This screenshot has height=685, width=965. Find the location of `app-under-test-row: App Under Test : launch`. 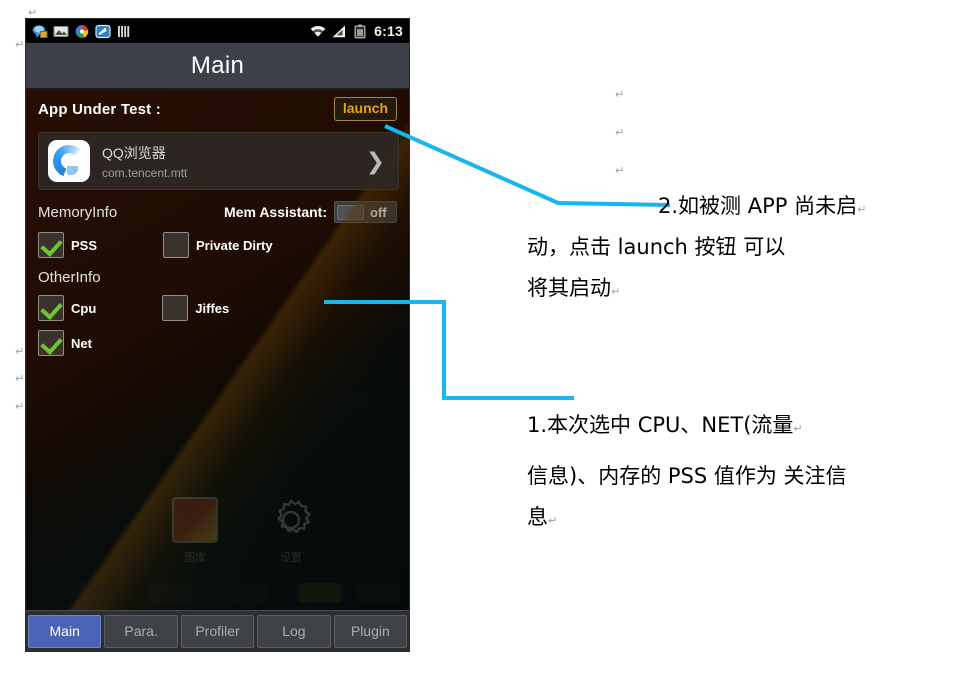

app-under-test-row: App Under Test : launch is located at coordinates (217, 109).